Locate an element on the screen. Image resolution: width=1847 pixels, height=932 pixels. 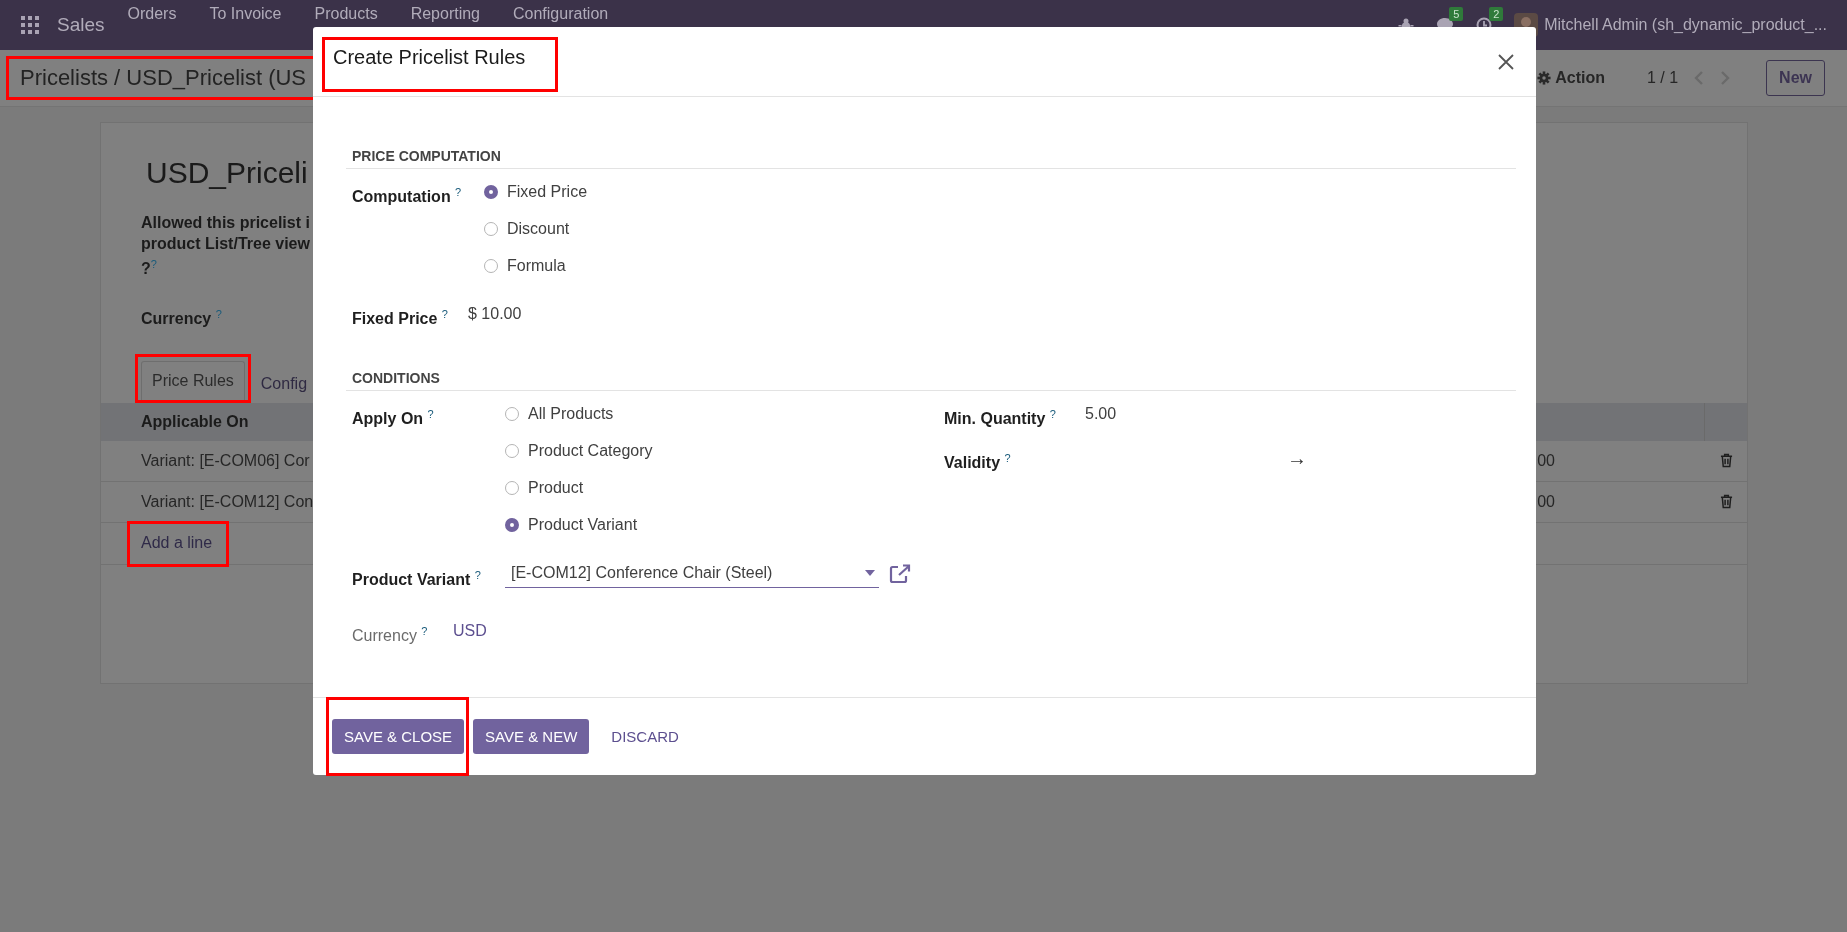
dialog-title: Create Pricelist Rules is located at coordinates (429, 57).